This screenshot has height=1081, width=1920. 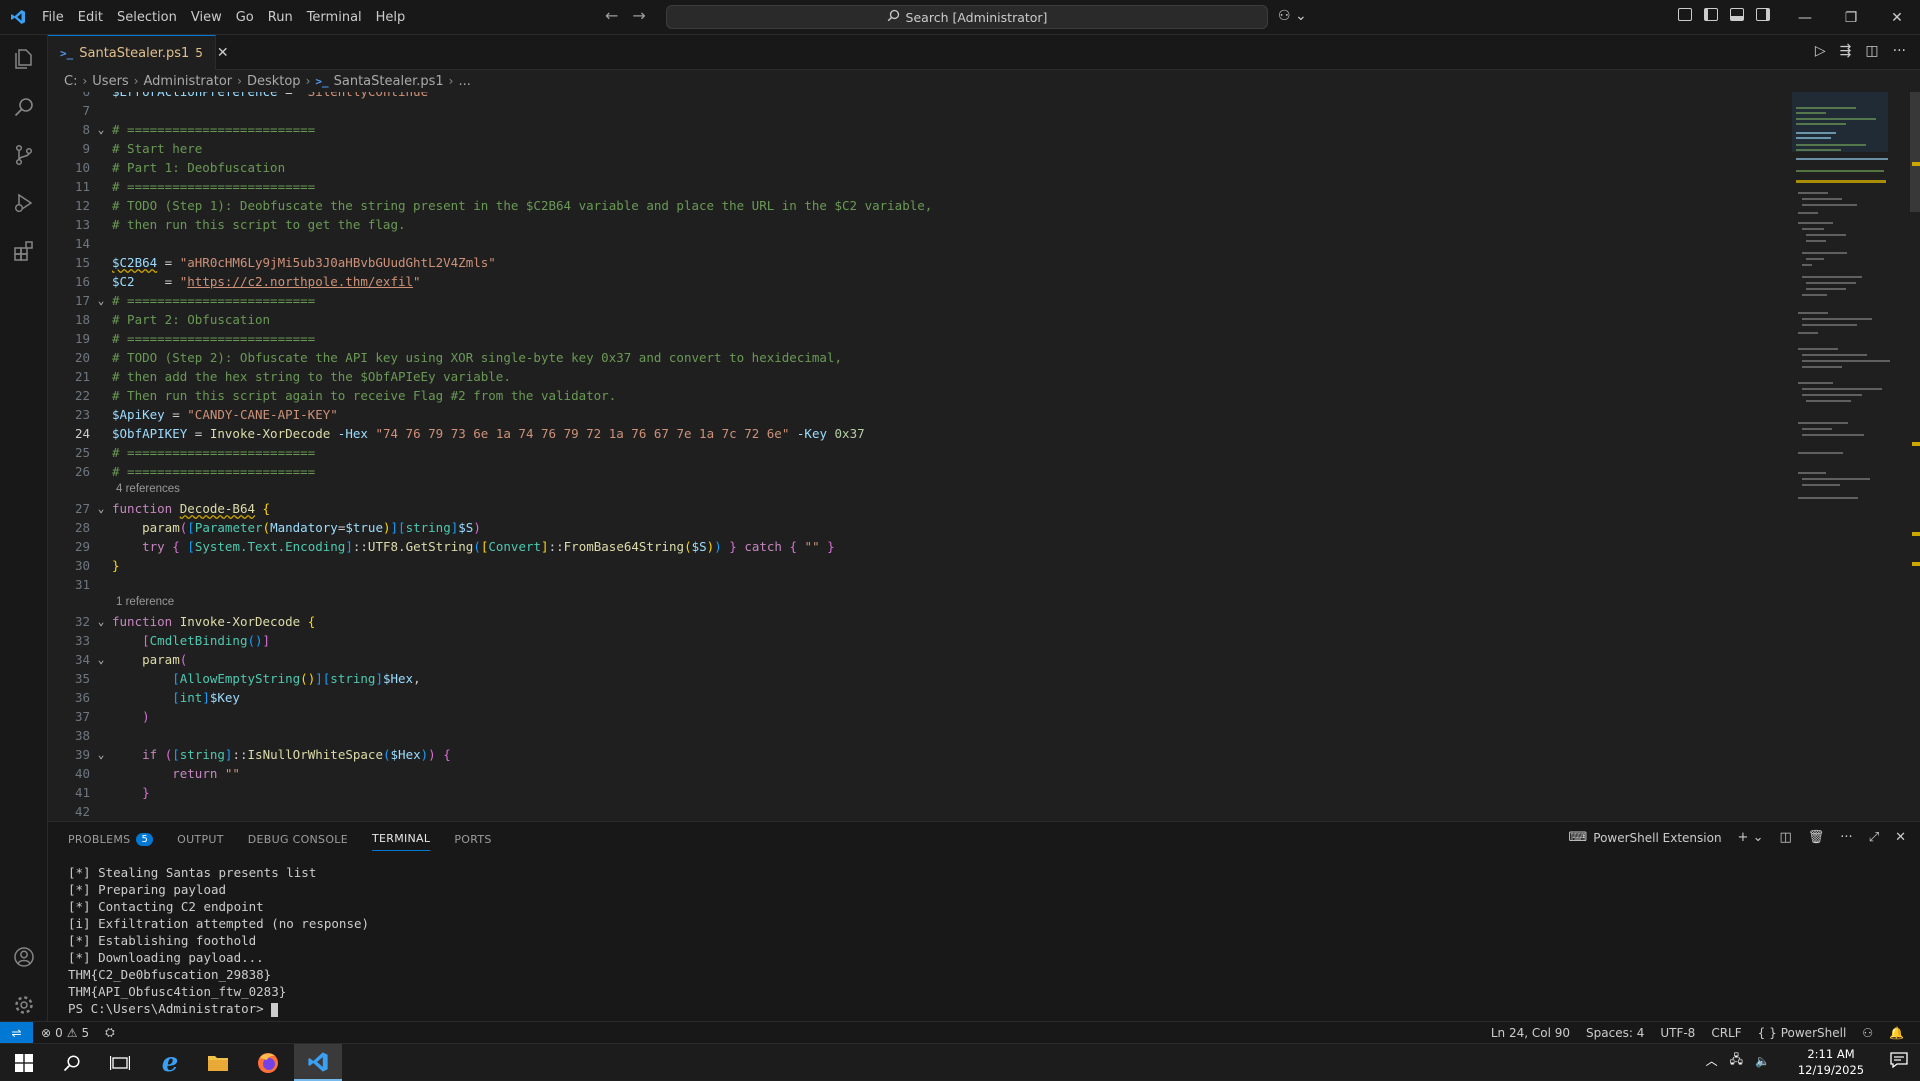 I want to click on notifications-bell-icon: 🔔, so click(x=1896, y=1033).